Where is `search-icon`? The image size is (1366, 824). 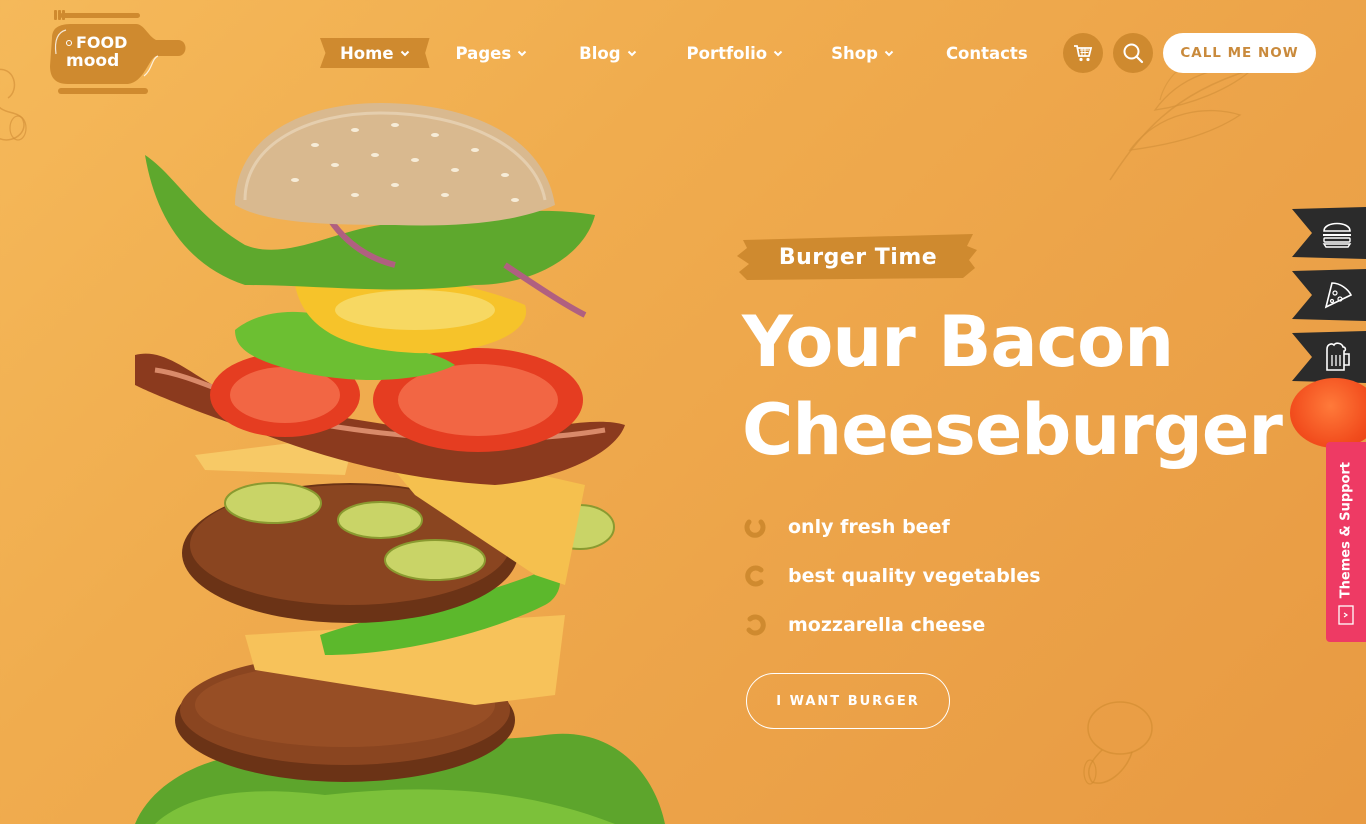
search-icon is located at coordinates (1133, 53).